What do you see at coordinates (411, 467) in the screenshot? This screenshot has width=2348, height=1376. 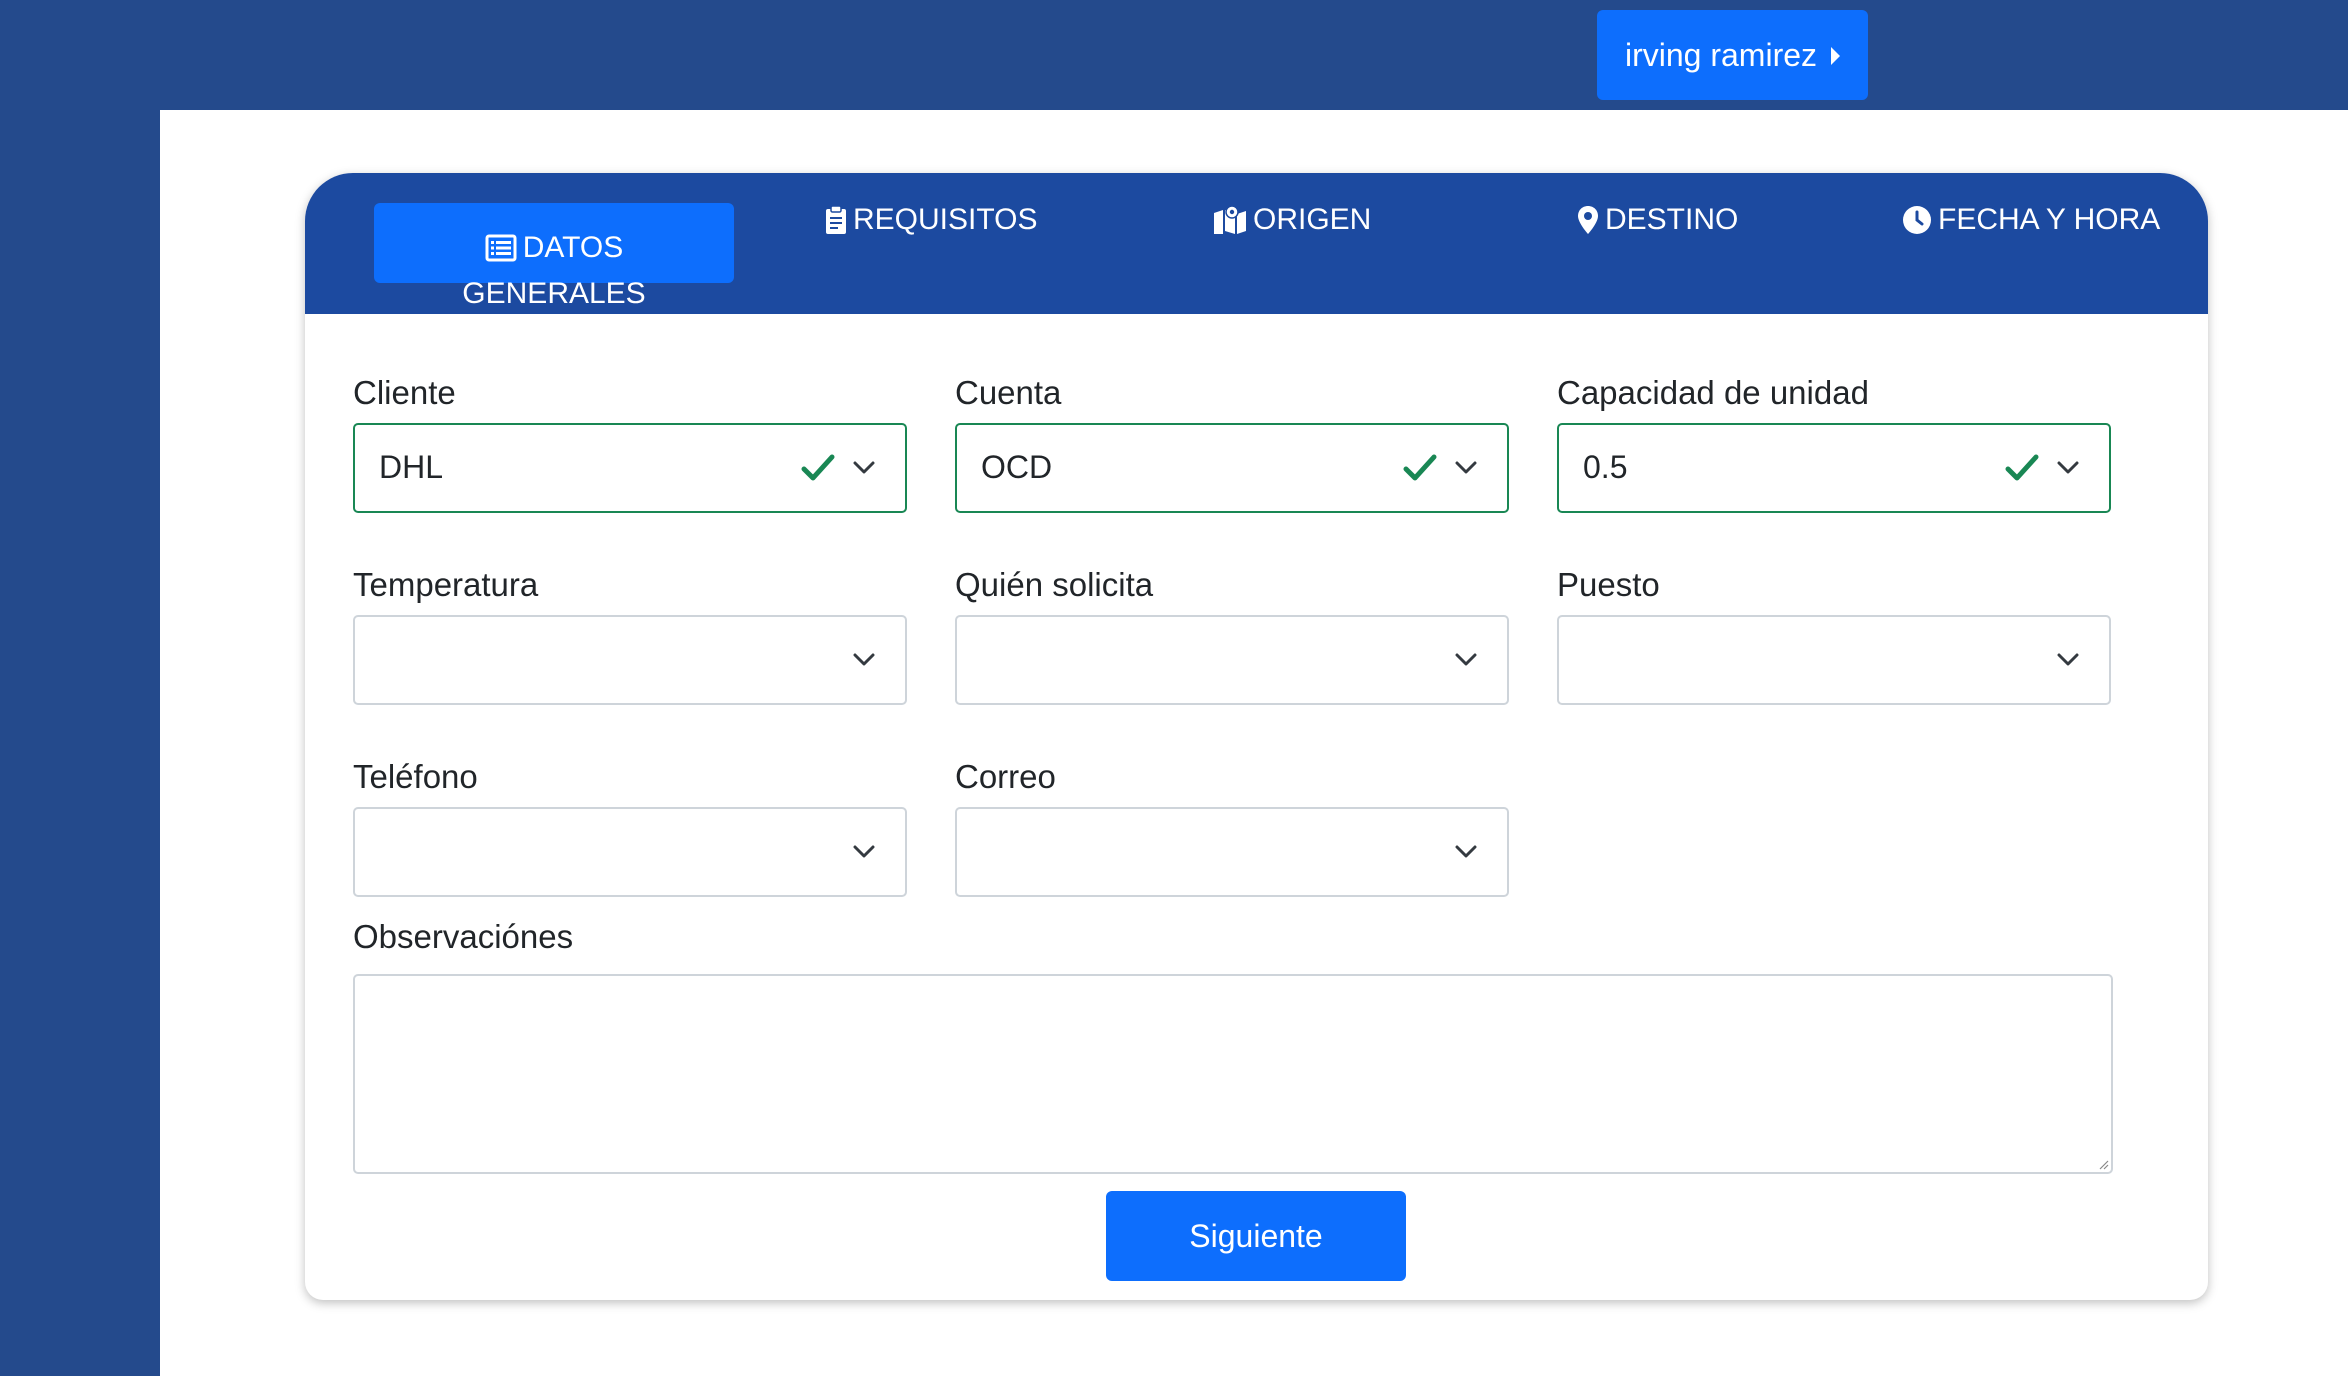 I see `cliente-value: DHL` at bounding box center [411, 467].